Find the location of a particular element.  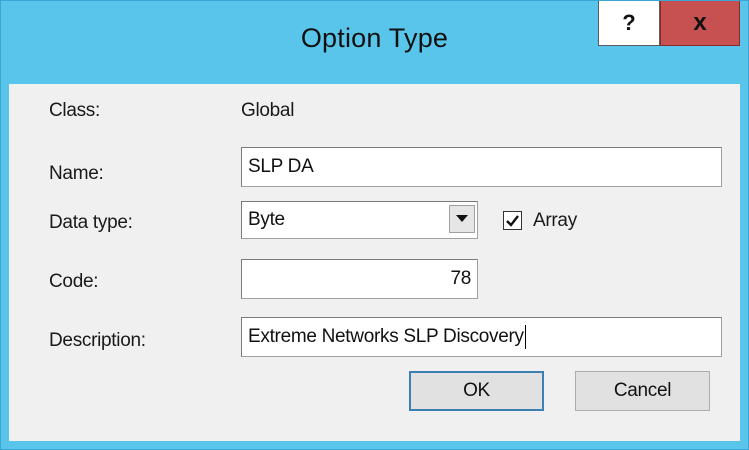

cancel-button-label: Cancel is located at coordinates (642, 390).